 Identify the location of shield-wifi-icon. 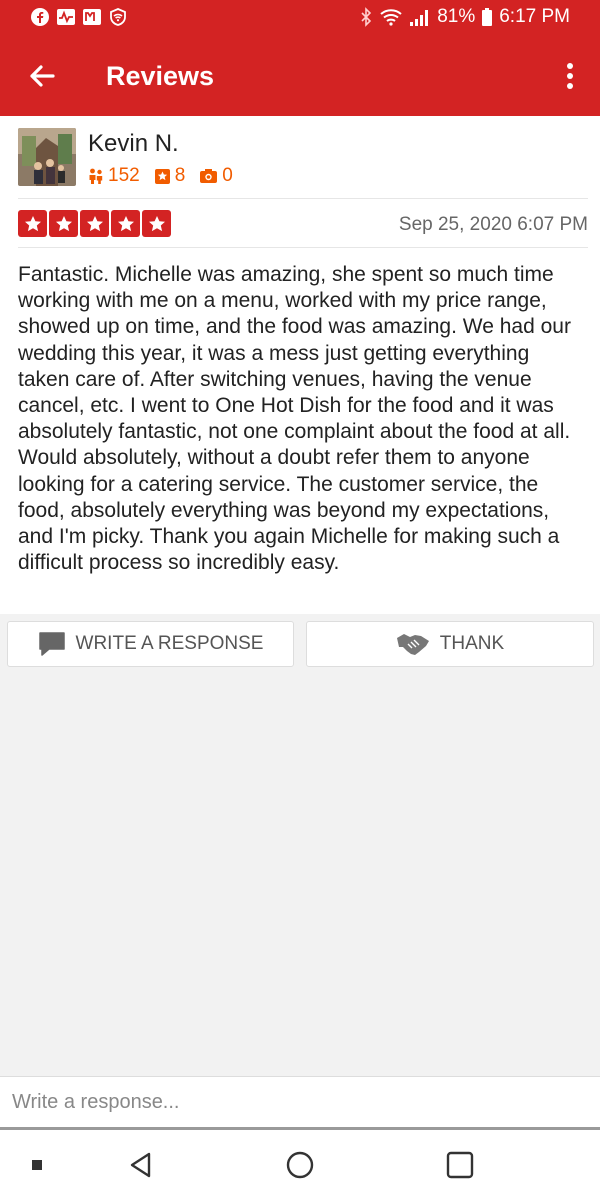
(118, 17).